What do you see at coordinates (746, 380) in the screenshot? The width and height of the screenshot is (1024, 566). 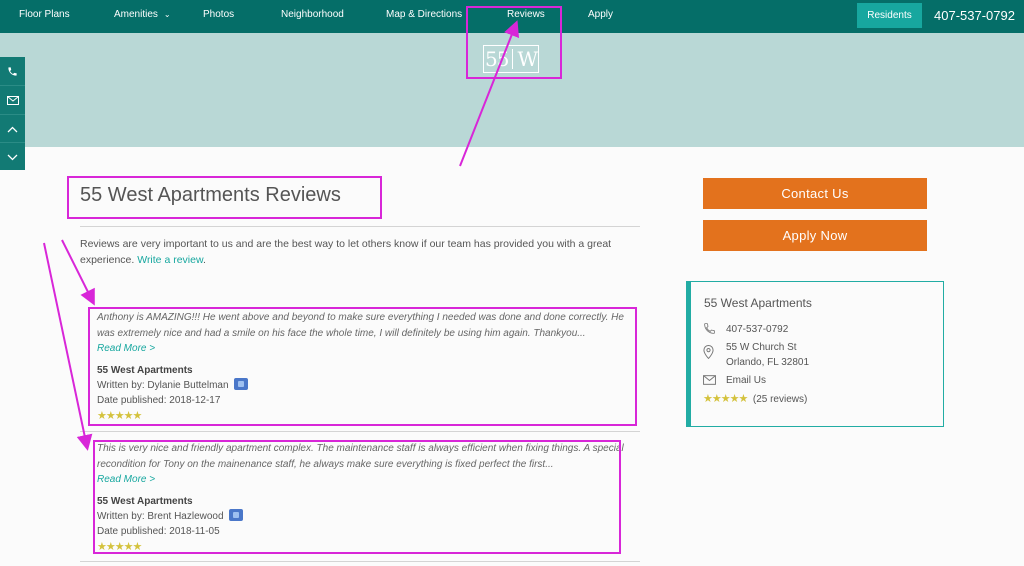 I see `card-email-link: Email Us` at bounding box center [746, 380].